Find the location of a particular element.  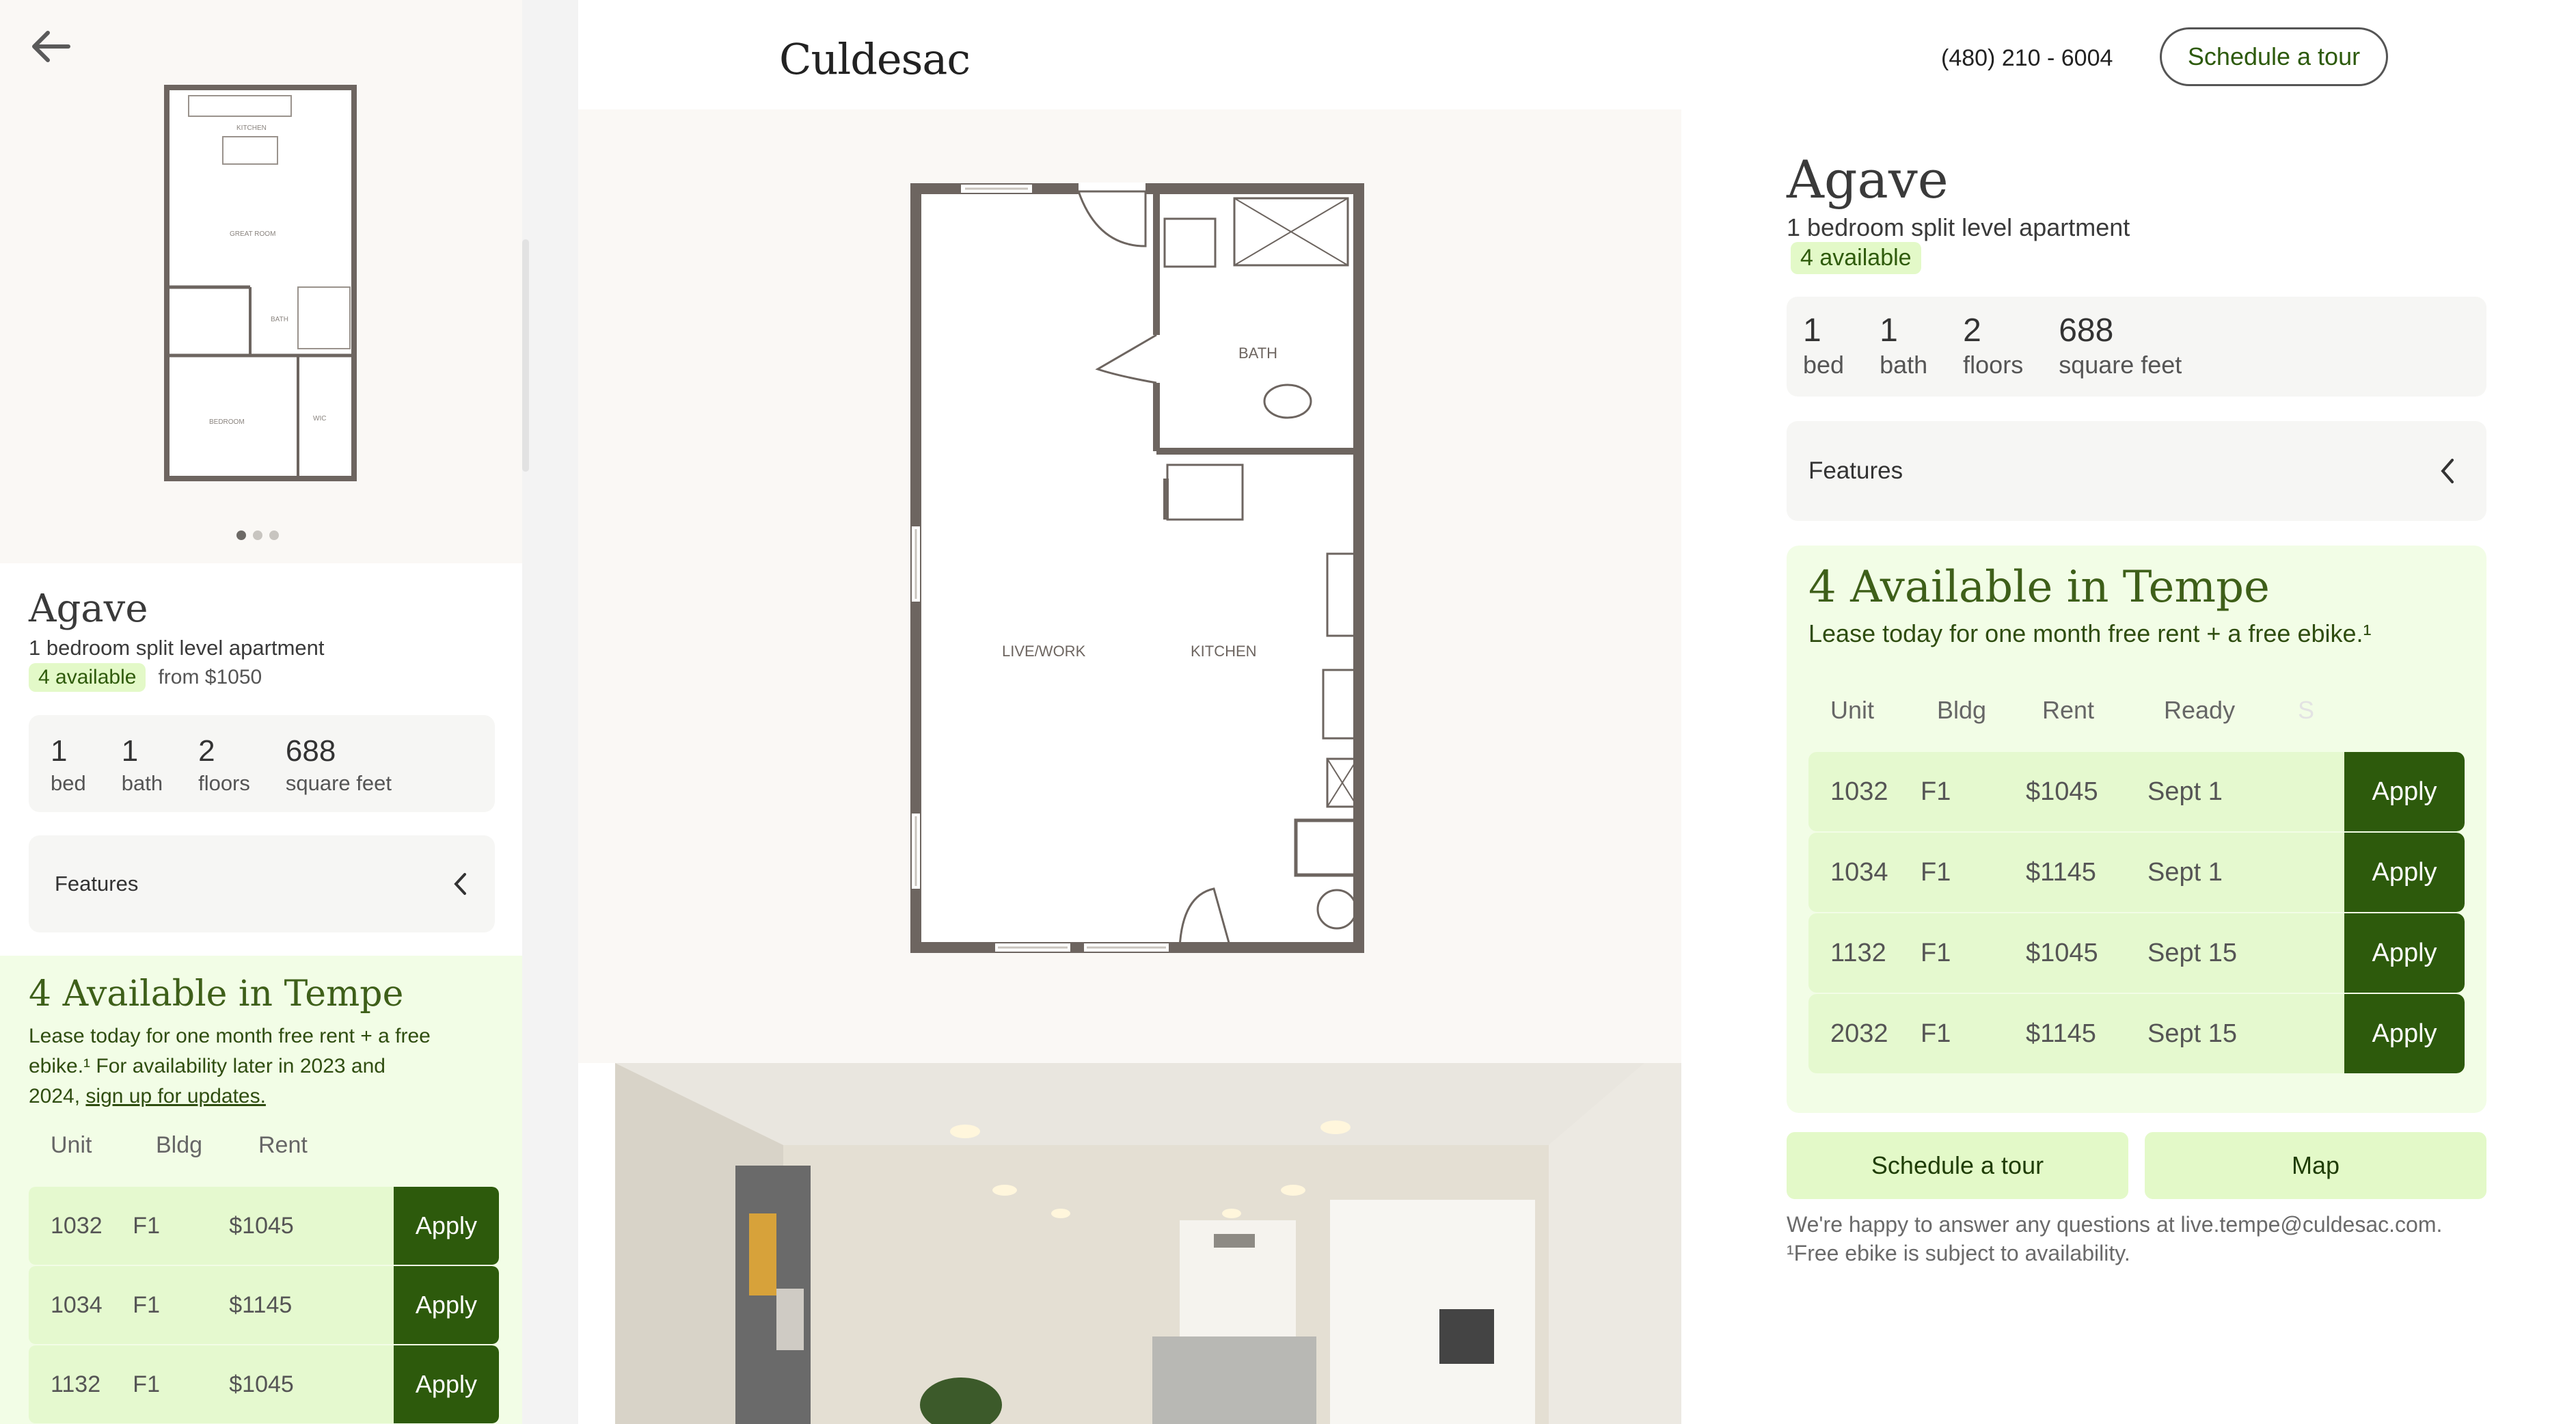

mobile-plan-label-kitchen: KITCHEN is located at coordinates (252, 128).